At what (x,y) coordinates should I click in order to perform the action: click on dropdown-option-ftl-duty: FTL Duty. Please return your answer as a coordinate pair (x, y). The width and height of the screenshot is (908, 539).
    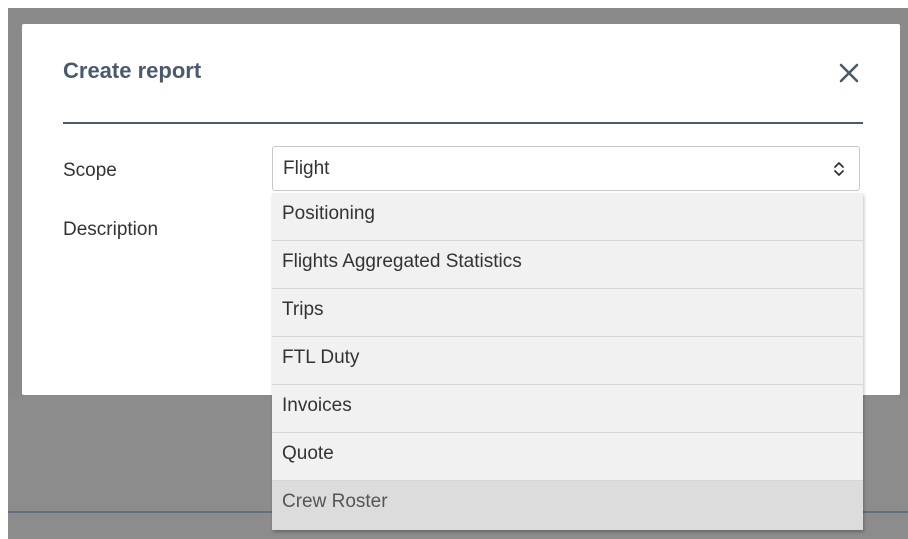
    Looking at the image, I should click on (567, 361).